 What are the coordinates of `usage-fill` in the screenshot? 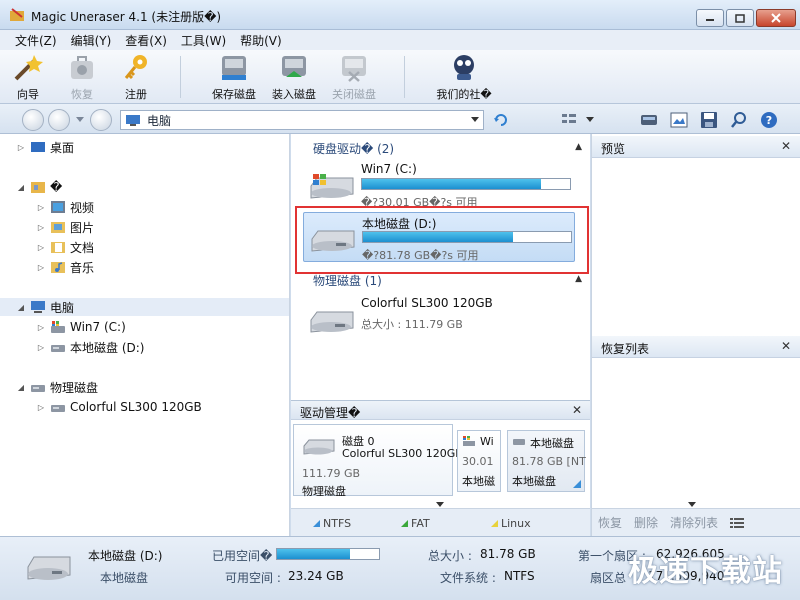 It's located at (451, 184).